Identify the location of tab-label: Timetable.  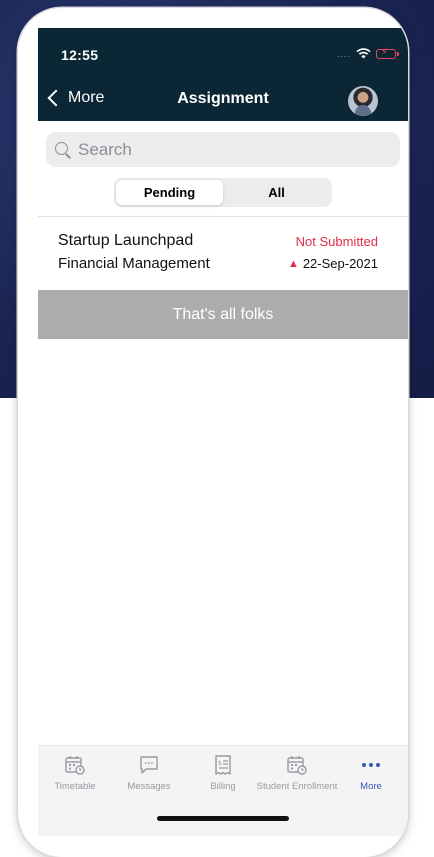
(75, 786).